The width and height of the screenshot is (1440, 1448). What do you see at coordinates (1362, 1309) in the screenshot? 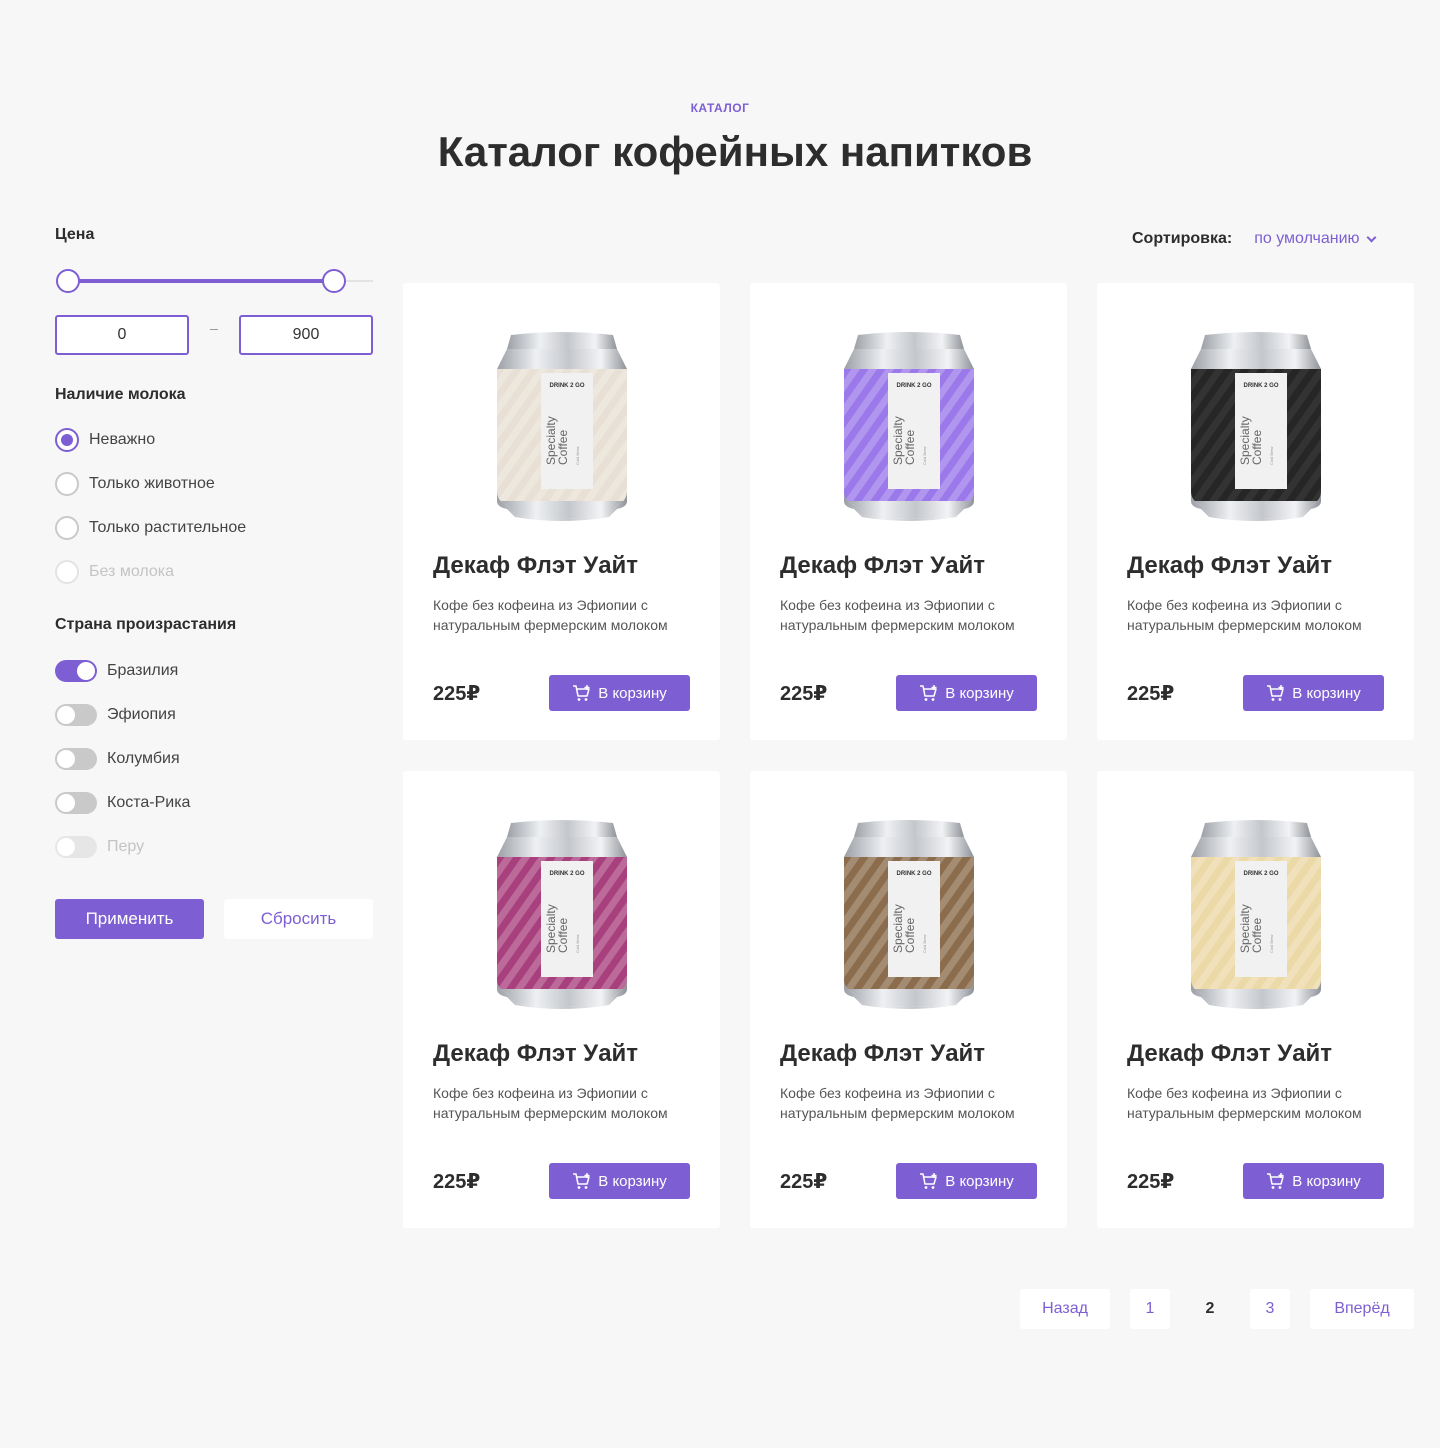
I see `pagination-next: Вперёд` at bounding box center [1362, 1309].